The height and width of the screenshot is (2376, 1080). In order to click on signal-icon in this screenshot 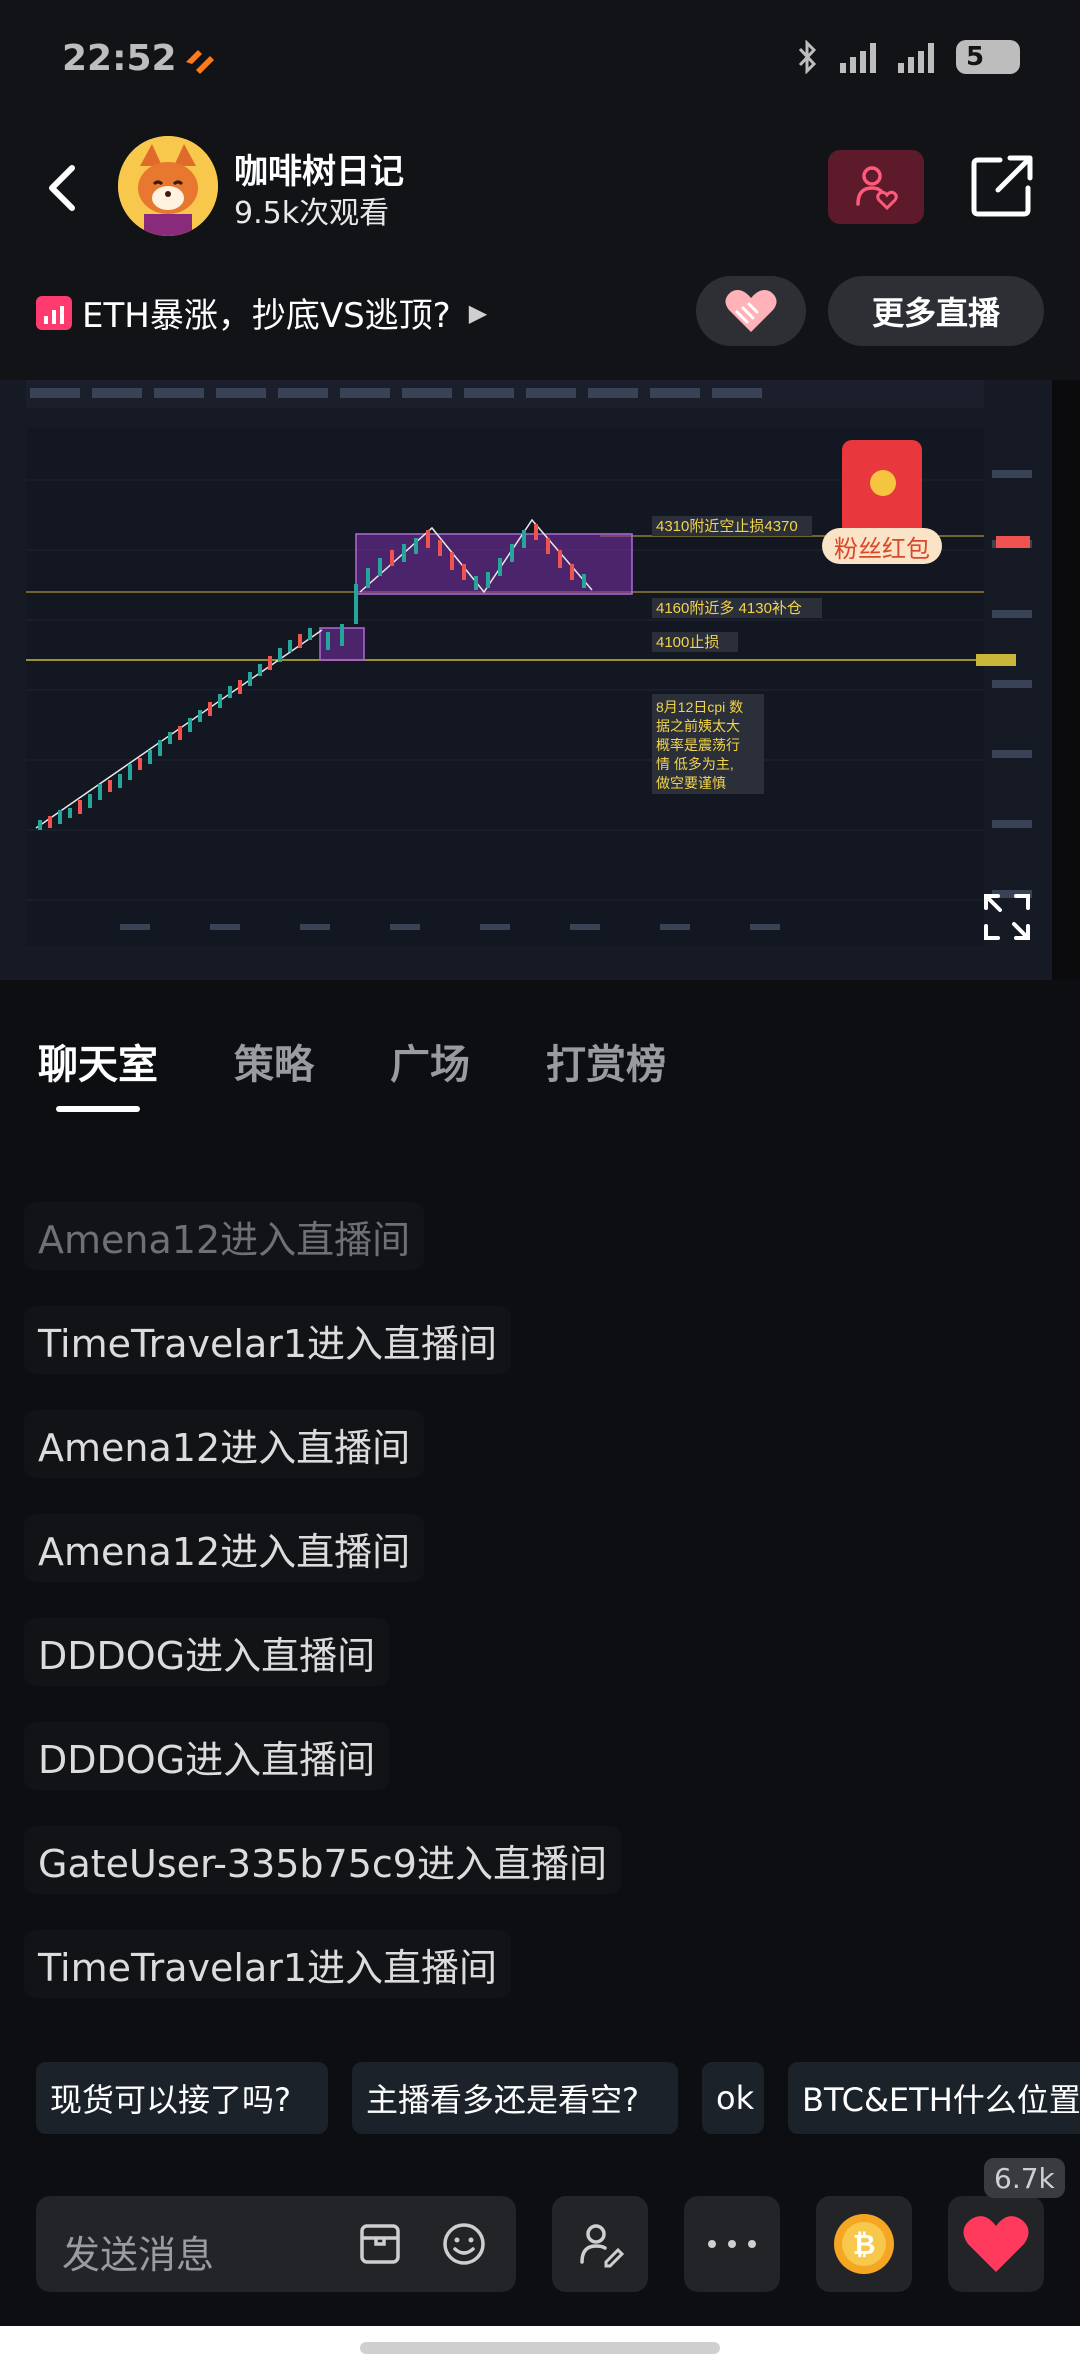, I will do `click(858, 57)`.